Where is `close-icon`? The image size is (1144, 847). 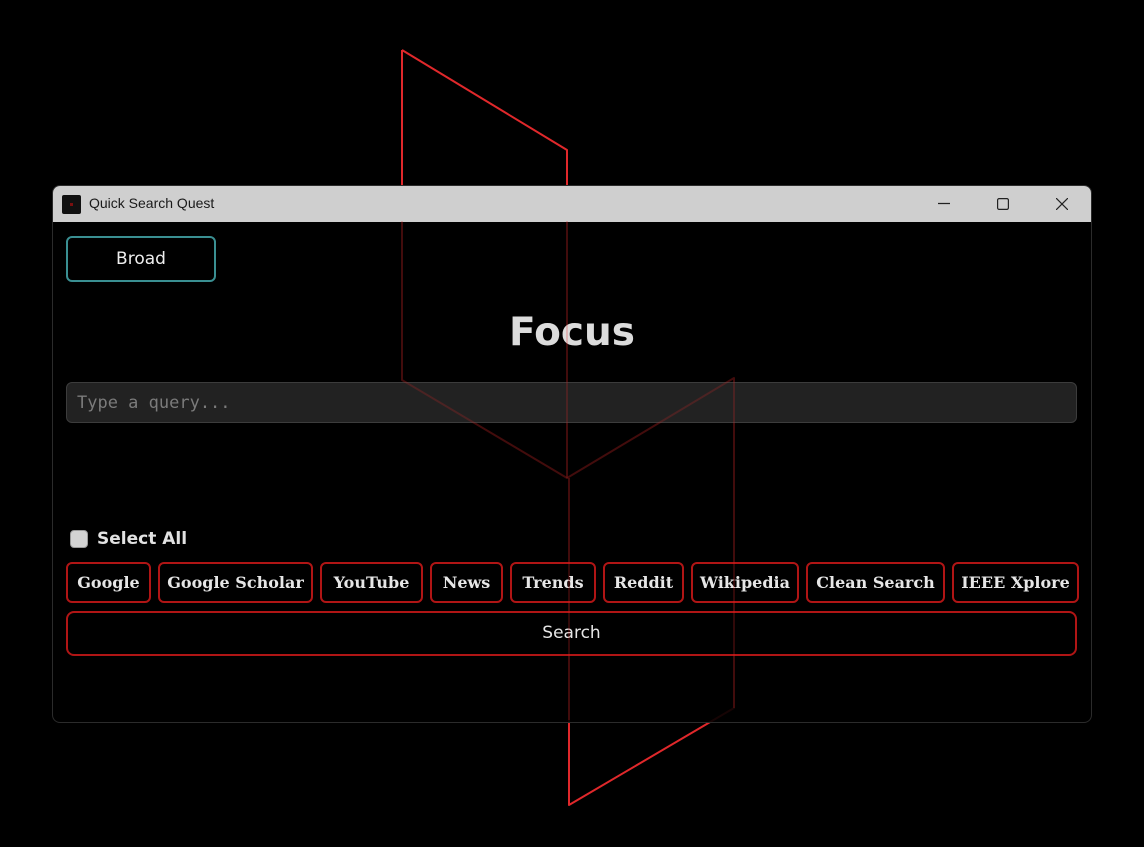 close-icon is located at coordinates (1062, 204).